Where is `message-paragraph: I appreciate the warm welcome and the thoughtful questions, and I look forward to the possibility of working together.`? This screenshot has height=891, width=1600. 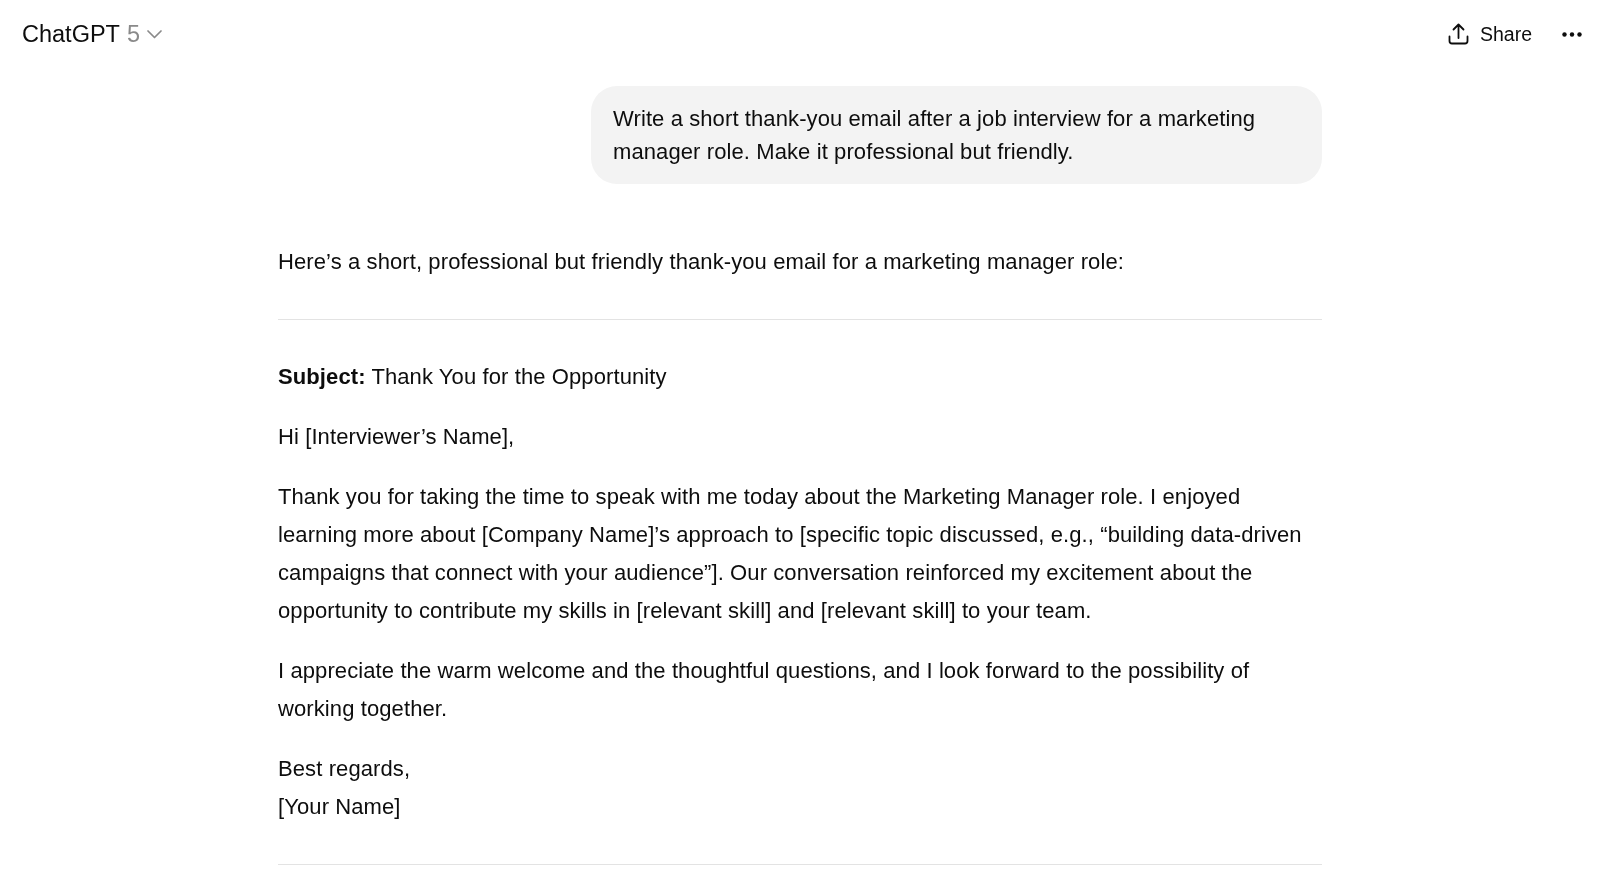
message-paragraph: I appreciate the warm welcome and the thoughtful questions, and I look forward to the possibility of working together. is located at coordinates (764, 690).